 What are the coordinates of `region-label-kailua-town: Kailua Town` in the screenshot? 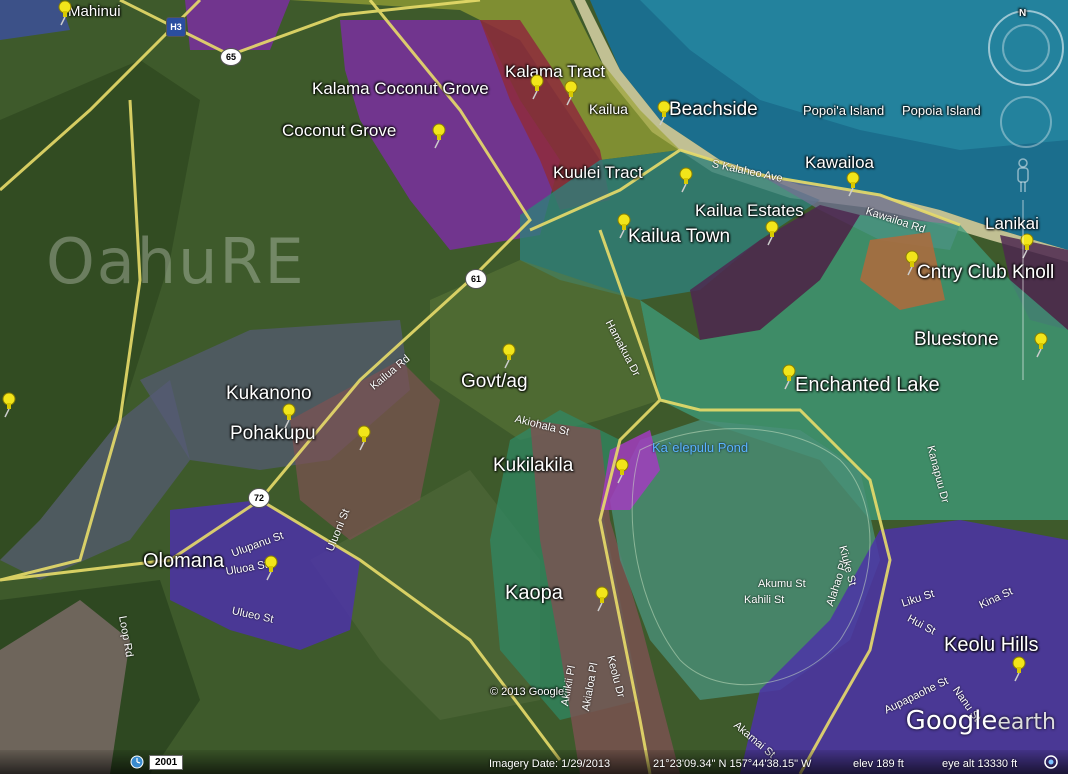 It's located at (679, 237).